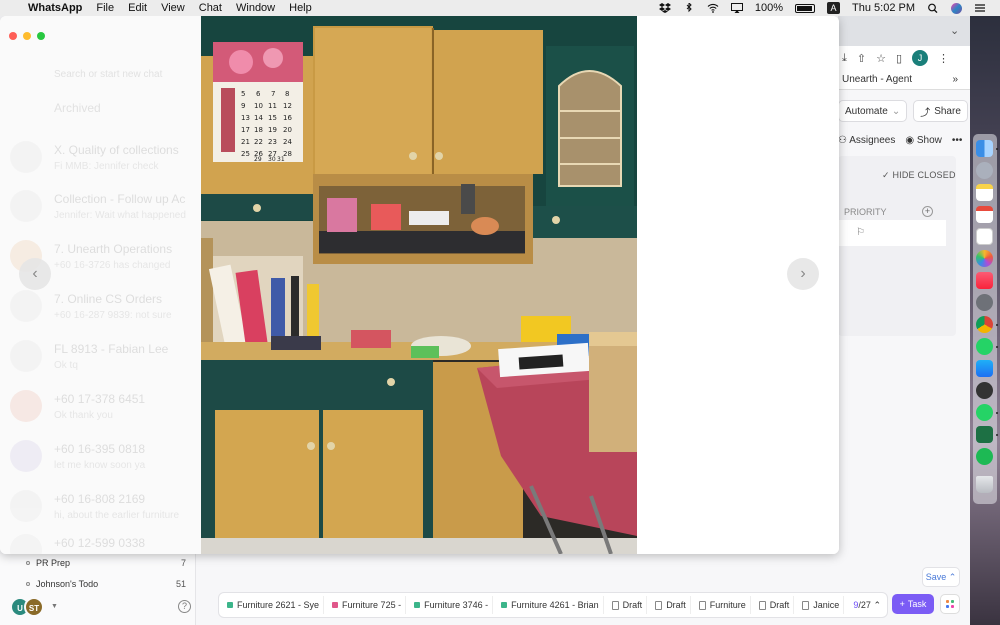  I want to click on notes-icon, so click(984, 192).